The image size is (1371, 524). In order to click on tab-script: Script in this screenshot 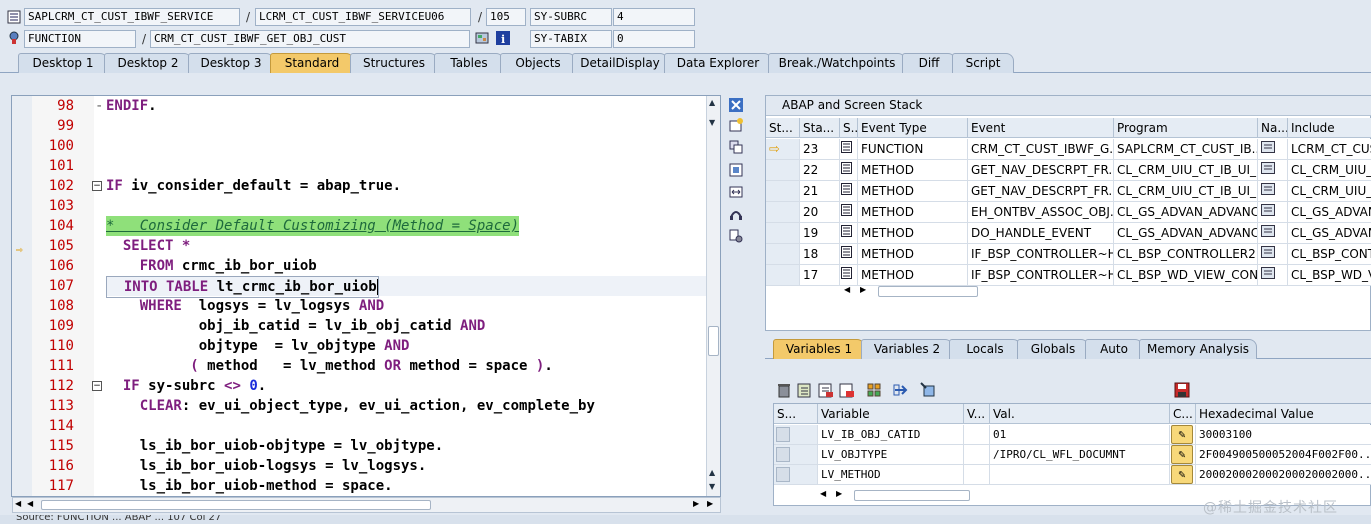, I will do `click(983, 63)`.